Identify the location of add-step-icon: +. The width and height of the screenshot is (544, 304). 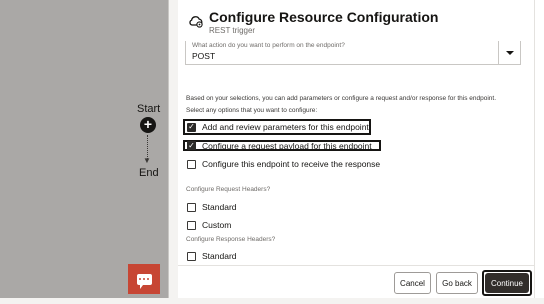
(148, 125).